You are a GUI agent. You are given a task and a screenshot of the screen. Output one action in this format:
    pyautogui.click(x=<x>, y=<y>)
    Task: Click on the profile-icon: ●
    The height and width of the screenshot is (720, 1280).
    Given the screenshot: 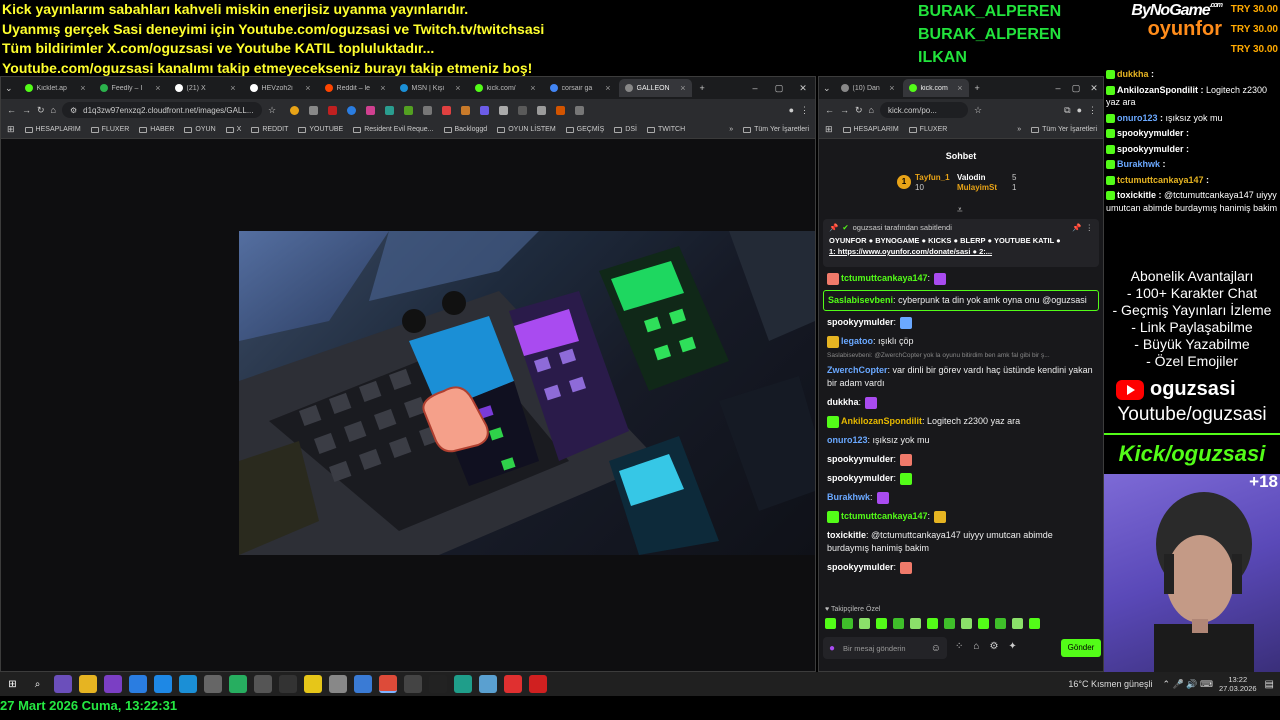 What is the action you would take?
    pyautogui.click(x=1079, y=110)
    